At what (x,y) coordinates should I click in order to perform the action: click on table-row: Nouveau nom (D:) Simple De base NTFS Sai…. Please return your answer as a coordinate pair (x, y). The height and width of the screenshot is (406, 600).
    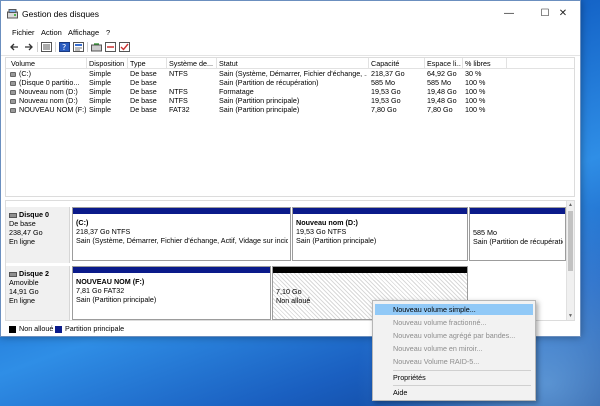
    Looking at the image, I should click on (290, 100).